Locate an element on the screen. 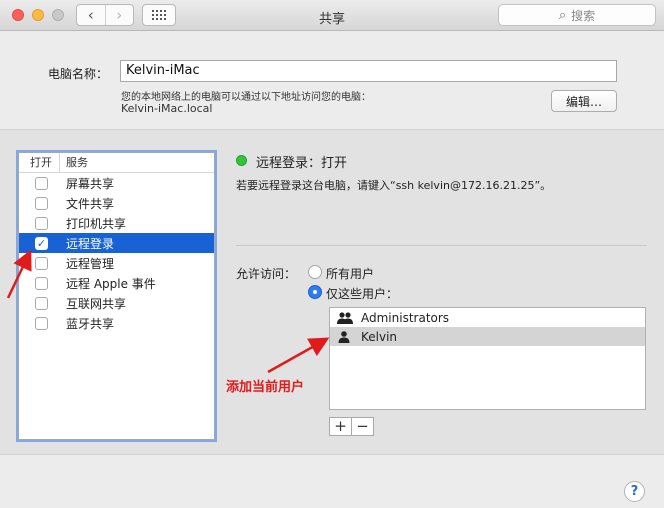  user-row: Administrators is located at coordinates (487, 317).